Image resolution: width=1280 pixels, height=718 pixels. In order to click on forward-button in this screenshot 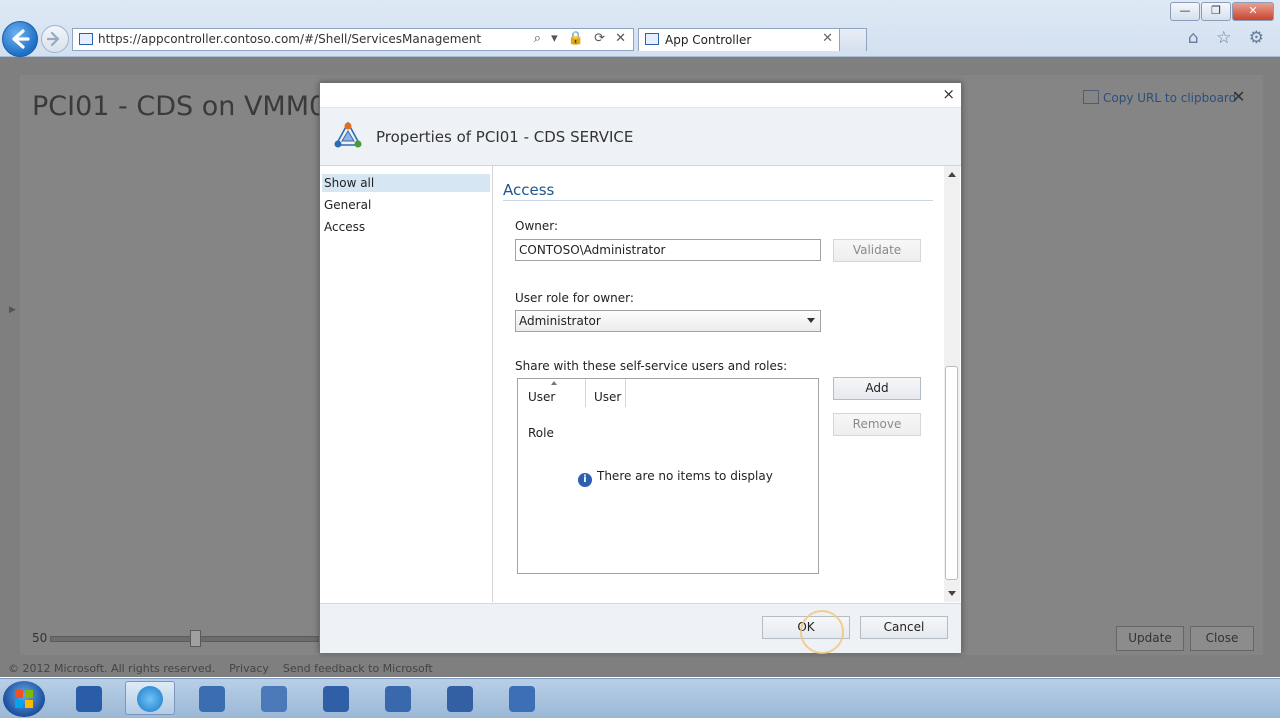, I will do `click(55, 39)`.